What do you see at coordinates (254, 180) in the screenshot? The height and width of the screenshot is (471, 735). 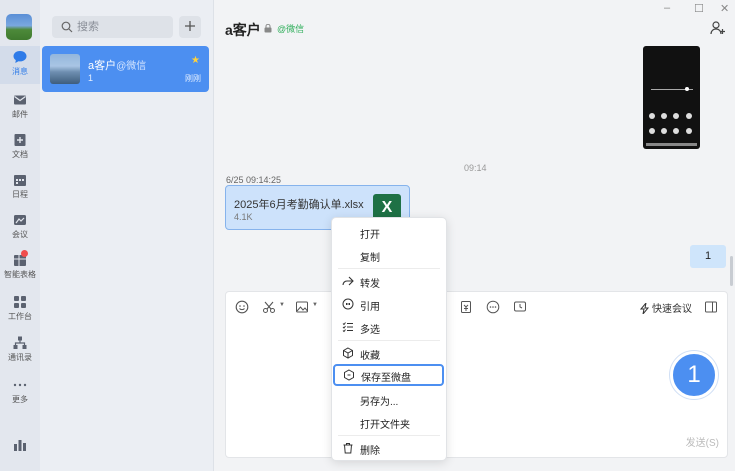 I see `sender-time: 6/25 09:14:25` at bounding box center [254, 180].